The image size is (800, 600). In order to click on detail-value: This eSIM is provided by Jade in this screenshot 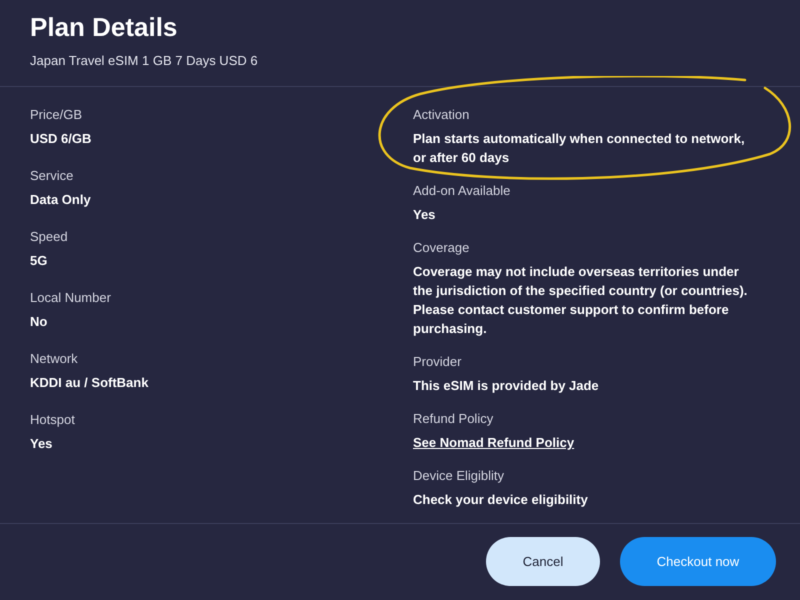, I will do `click(506, 385)`.